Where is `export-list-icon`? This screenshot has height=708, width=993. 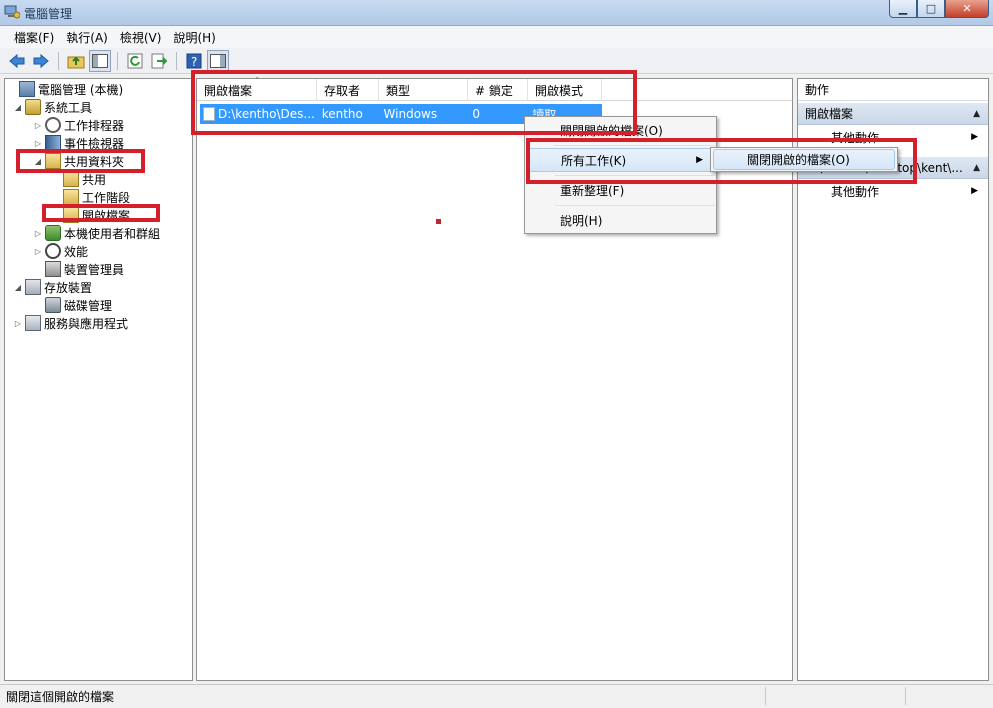
export-list-icon is located at coordinates (159, 60).